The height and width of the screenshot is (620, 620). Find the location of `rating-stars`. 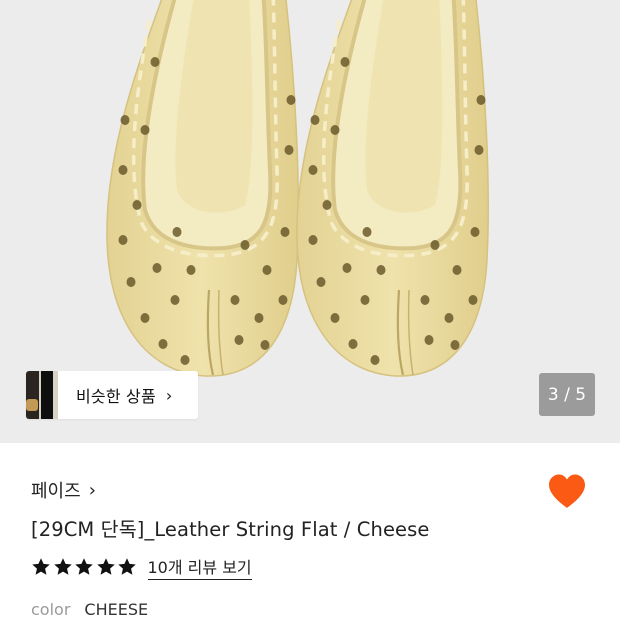

rating-stars is located at coordinates (85, 567).